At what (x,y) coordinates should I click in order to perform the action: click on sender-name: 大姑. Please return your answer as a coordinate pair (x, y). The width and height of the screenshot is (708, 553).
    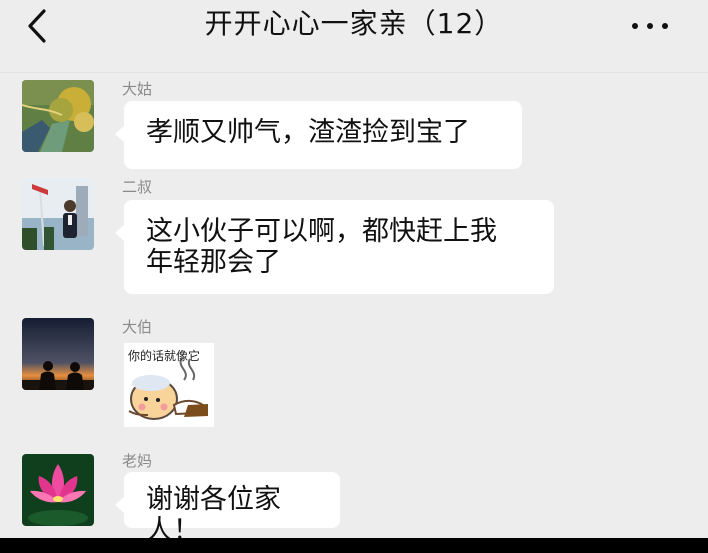
    Looking at the image, I should click on (137, 89).